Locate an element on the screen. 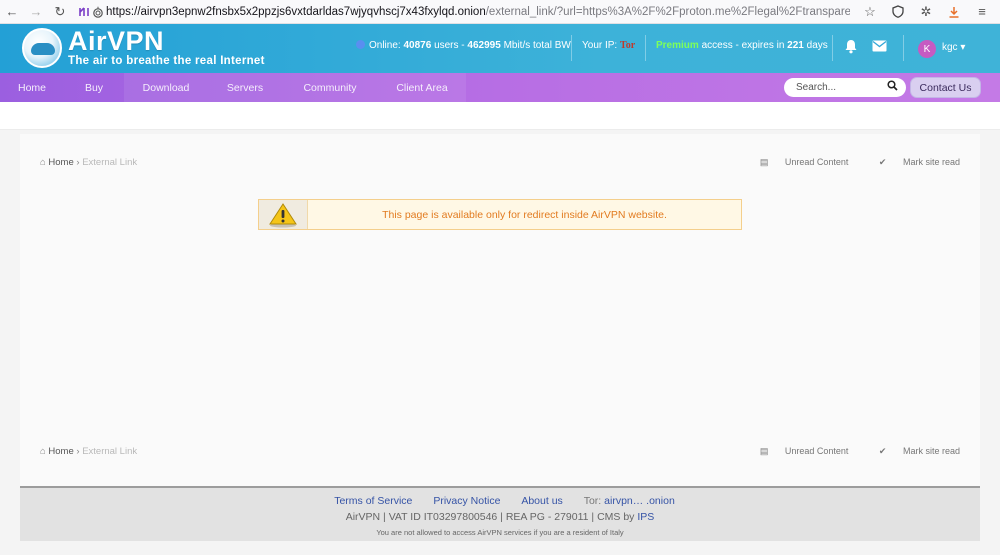 This screenshot has width=1000, height=555. logo-tagline: The air to breathe the real Internet is located at coordinates (166, 61).